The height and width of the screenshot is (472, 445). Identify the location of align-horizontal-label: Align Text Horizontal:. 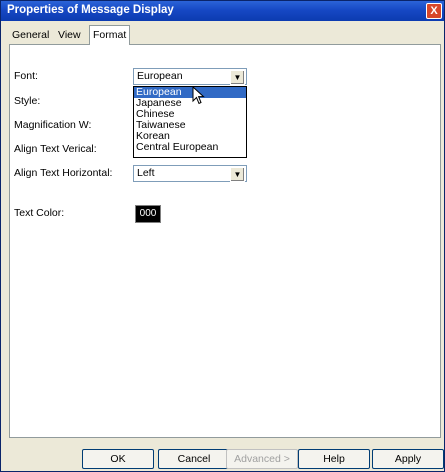
(63, 173).